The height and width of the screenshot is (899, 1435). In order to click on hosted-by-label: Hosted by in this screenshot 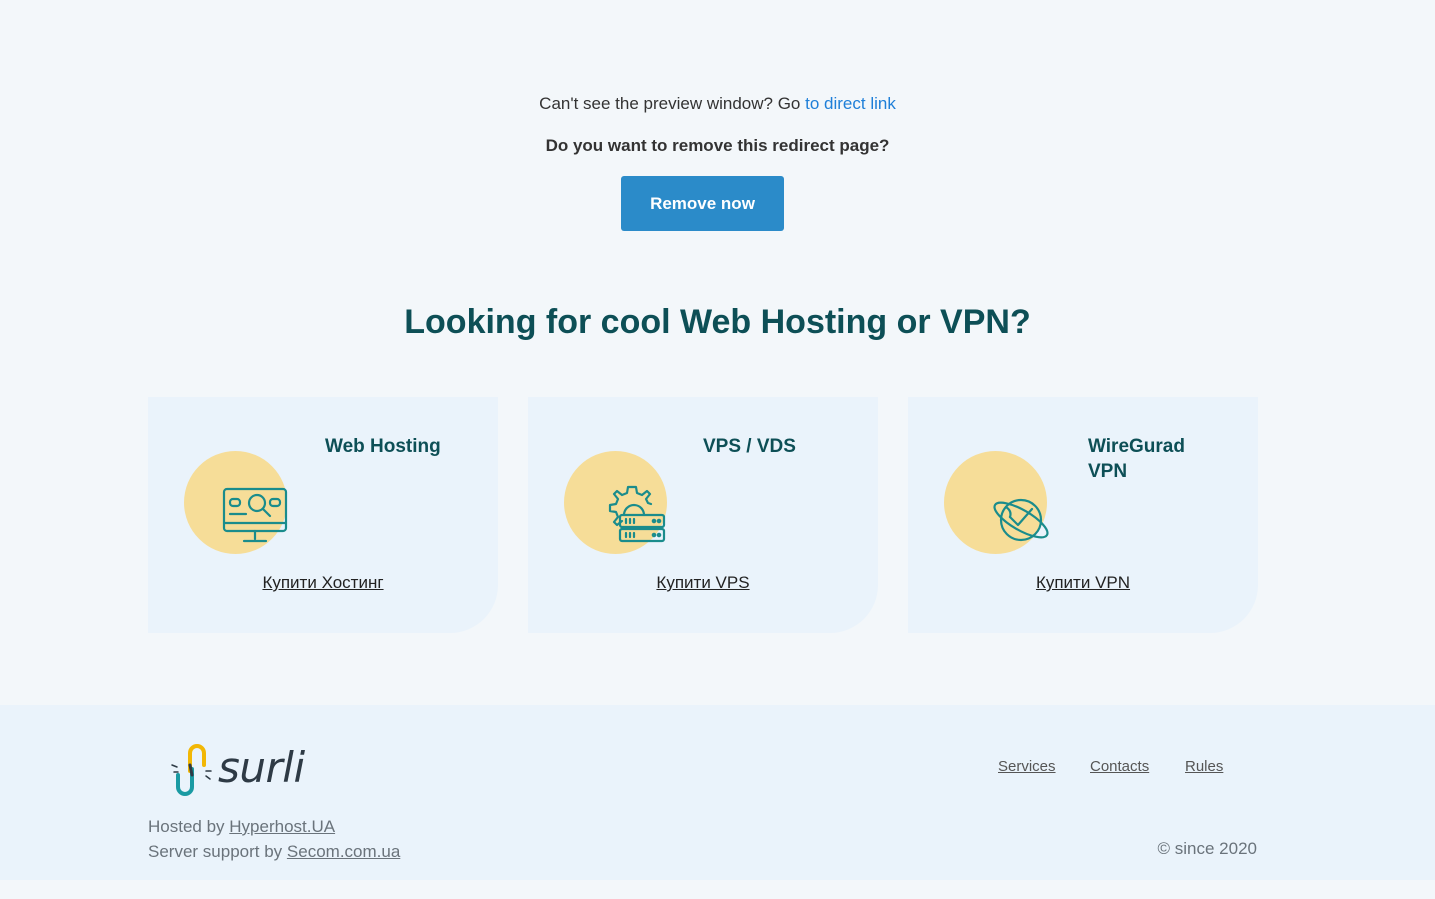, I will do `click(189, 826)`.